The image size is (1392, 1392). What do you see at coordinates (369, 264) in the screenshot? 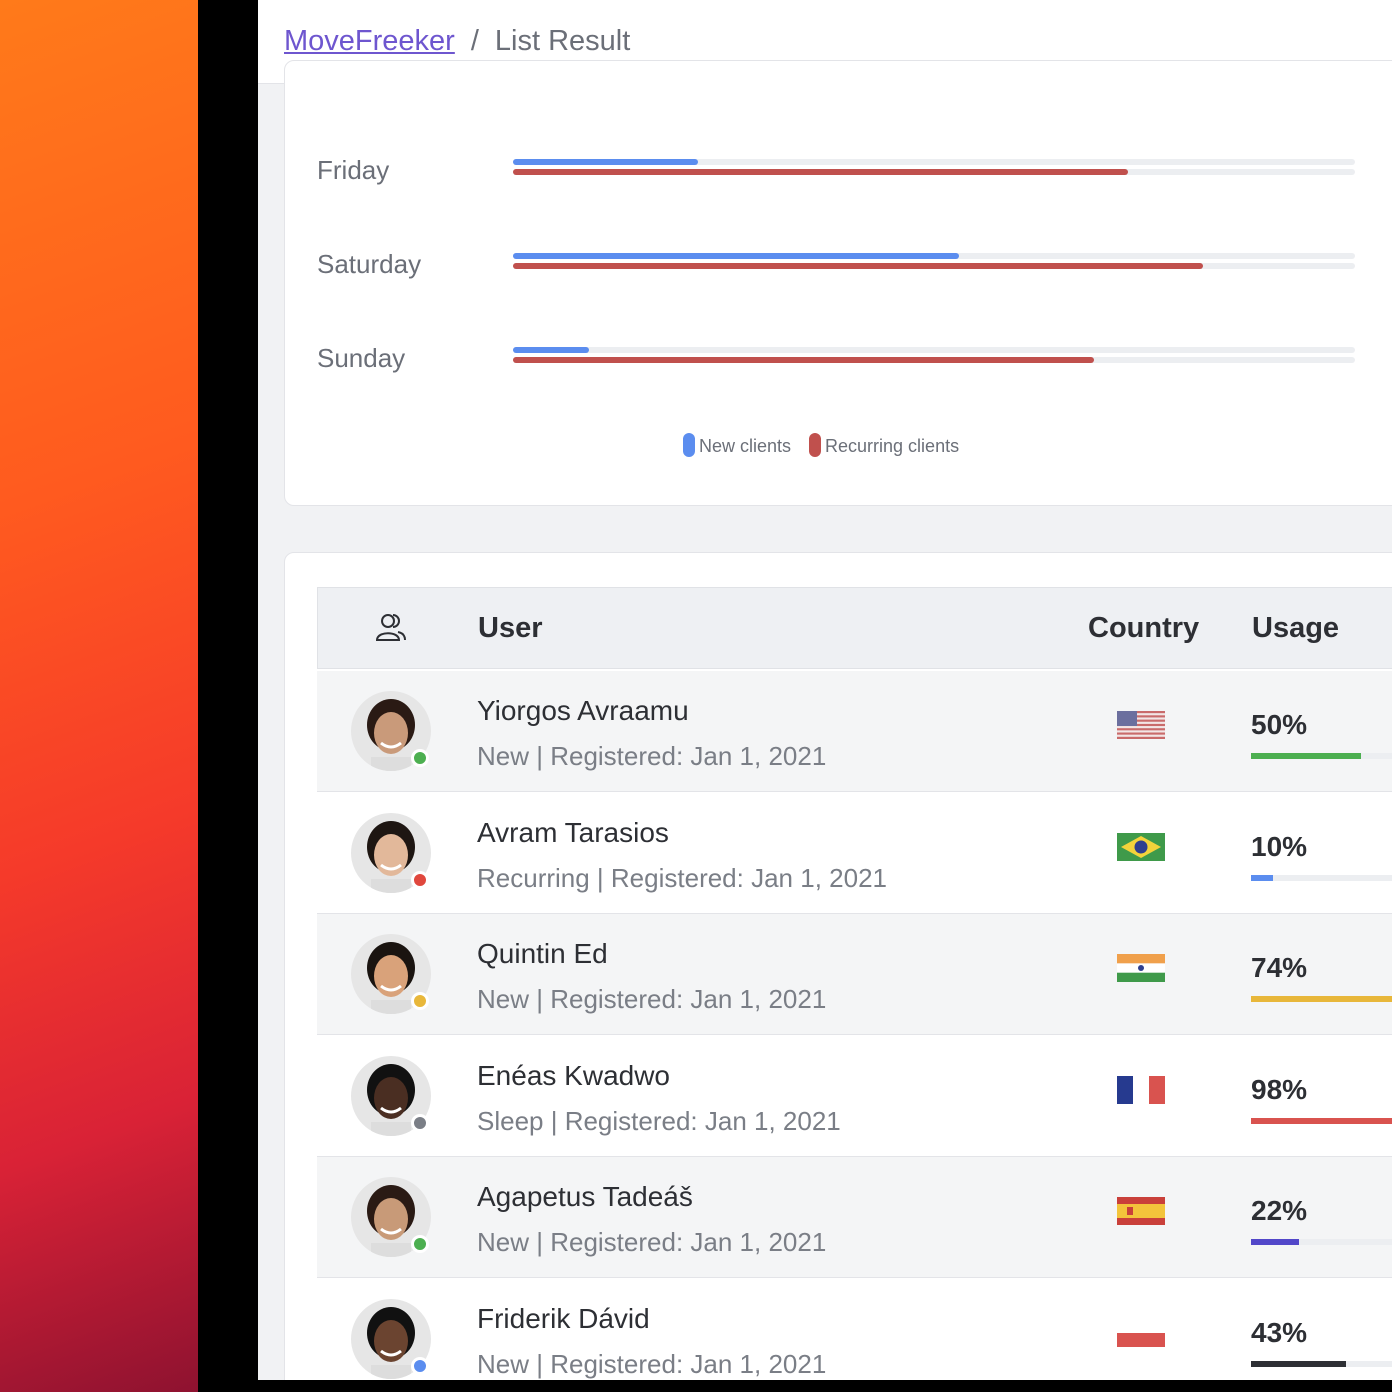
I see `chart-category-label: Saturday` at bounding box center [369, 264].